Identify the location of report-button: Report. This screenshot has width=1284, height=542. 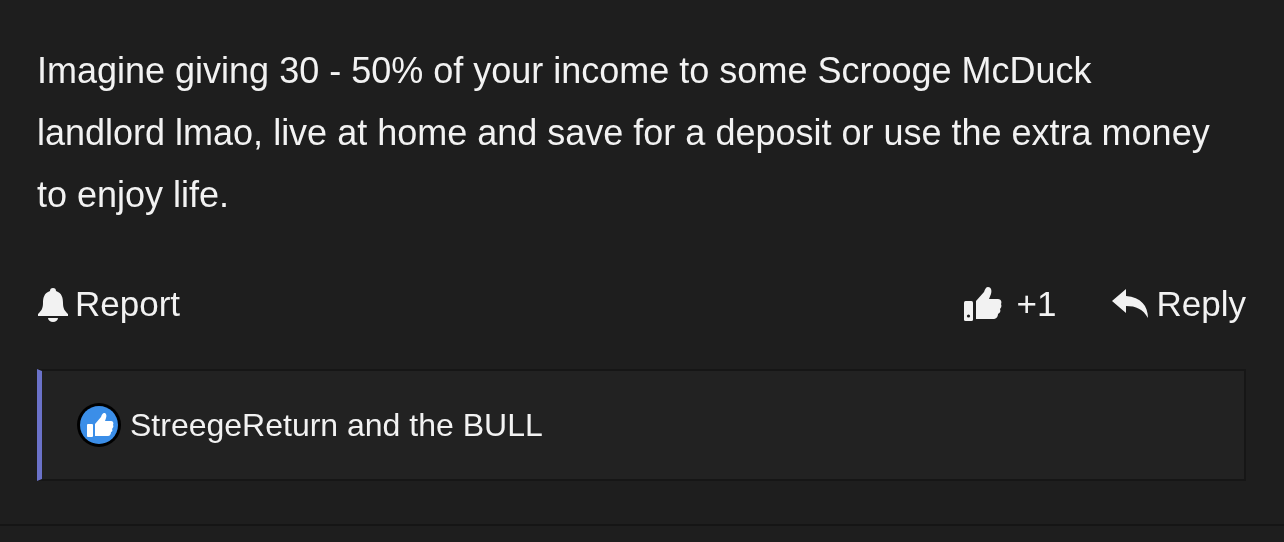
(109, 304).